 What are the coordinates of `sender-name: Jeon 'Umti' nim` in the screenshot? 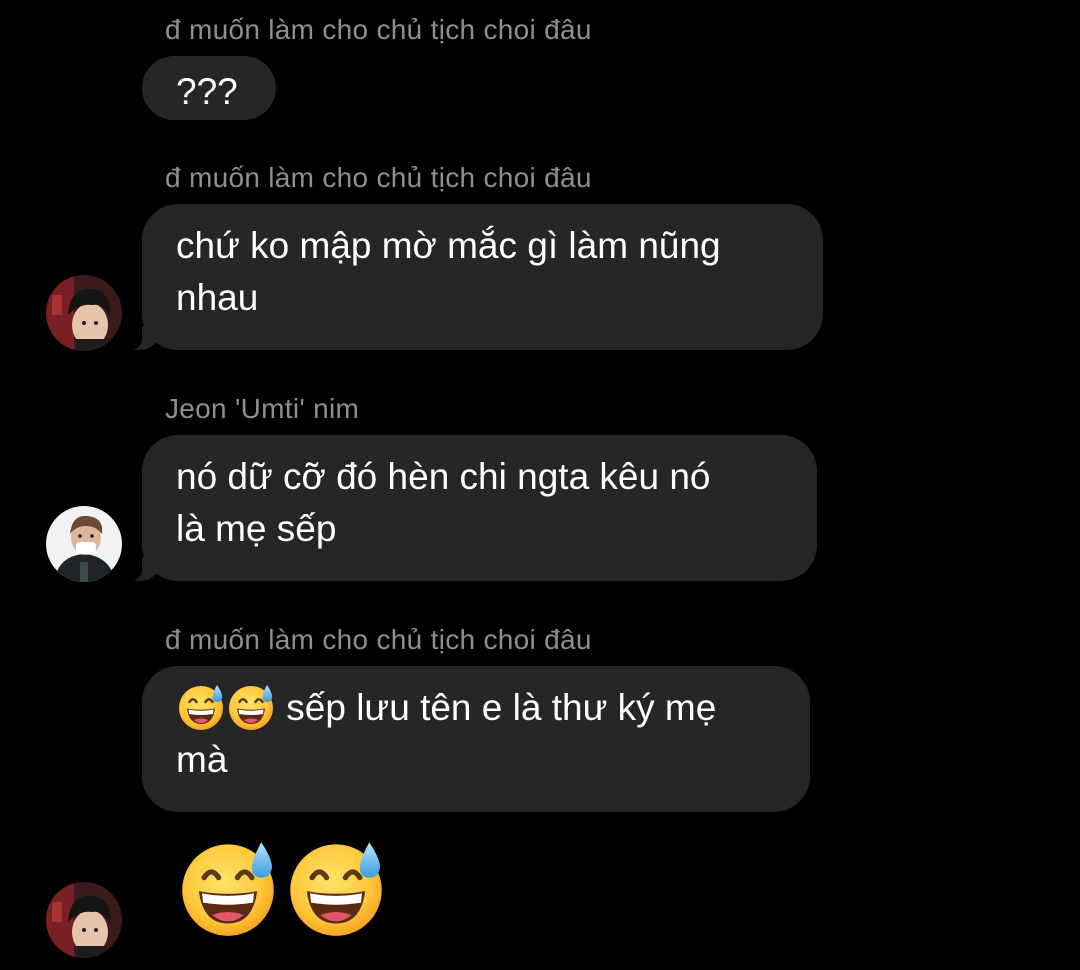 It's located at (262, 408).